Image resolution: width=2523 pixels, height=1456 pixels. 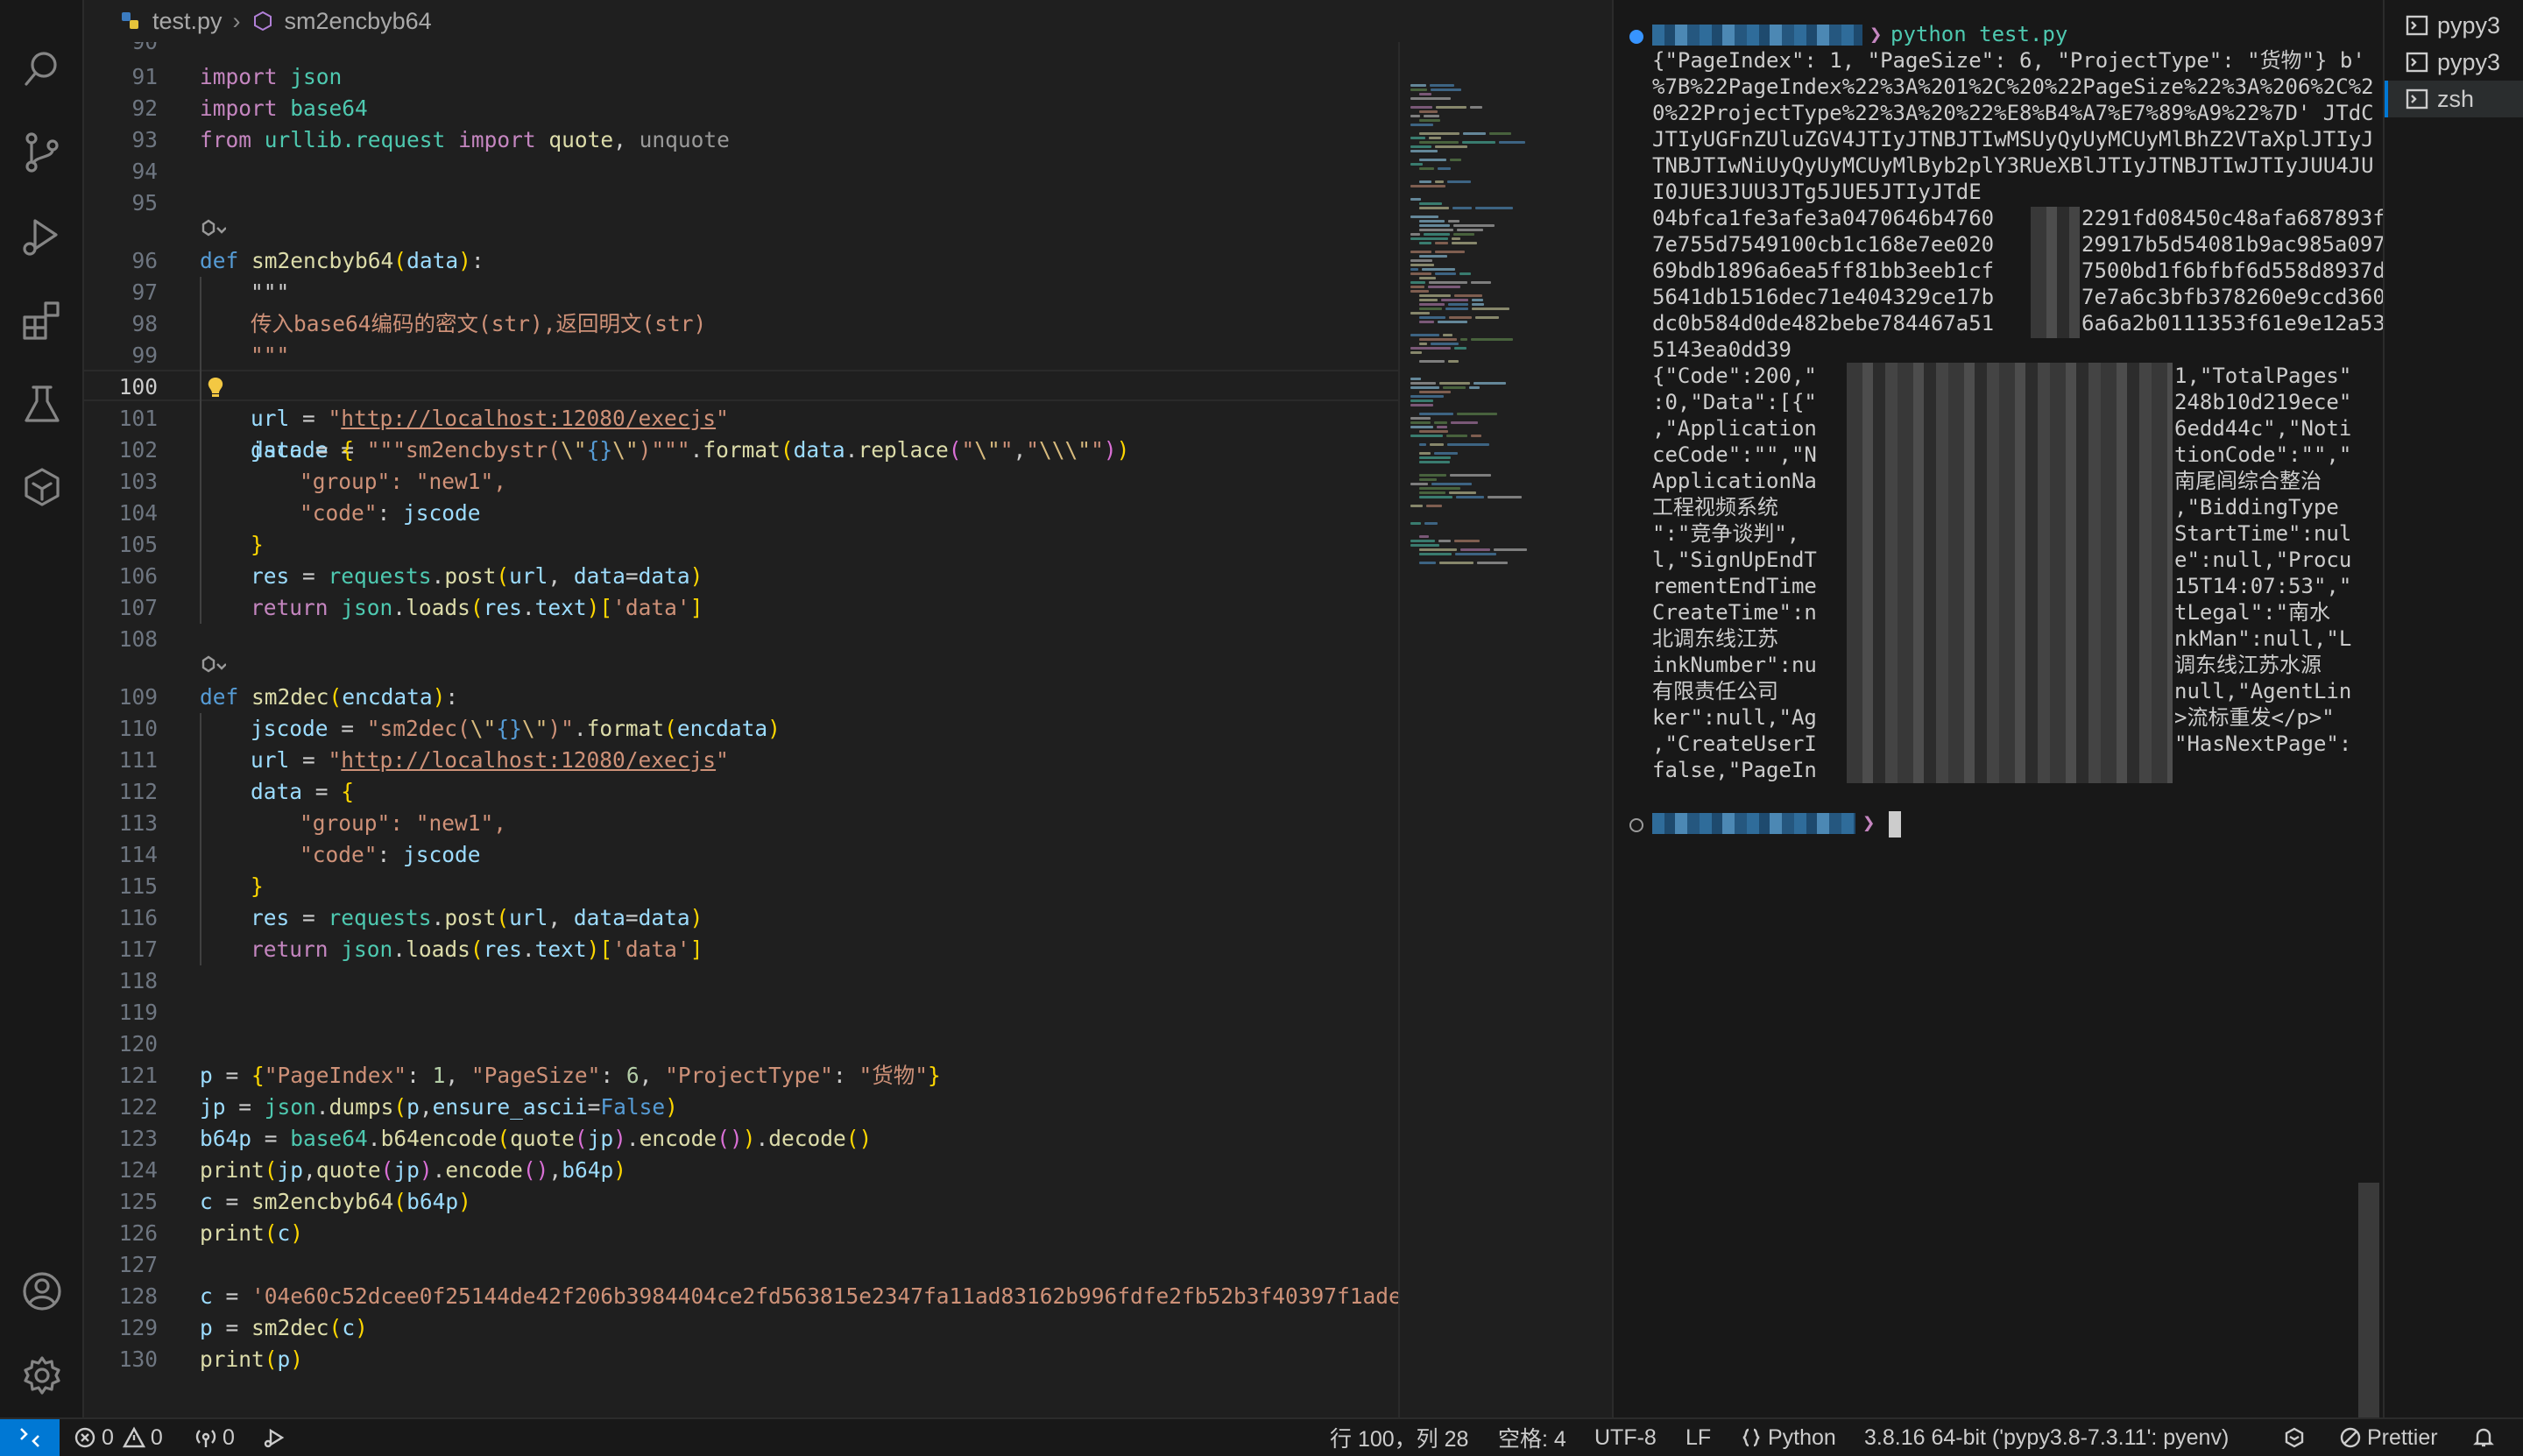 I want to click on code-line-97: """, so click(x=270, y=292).